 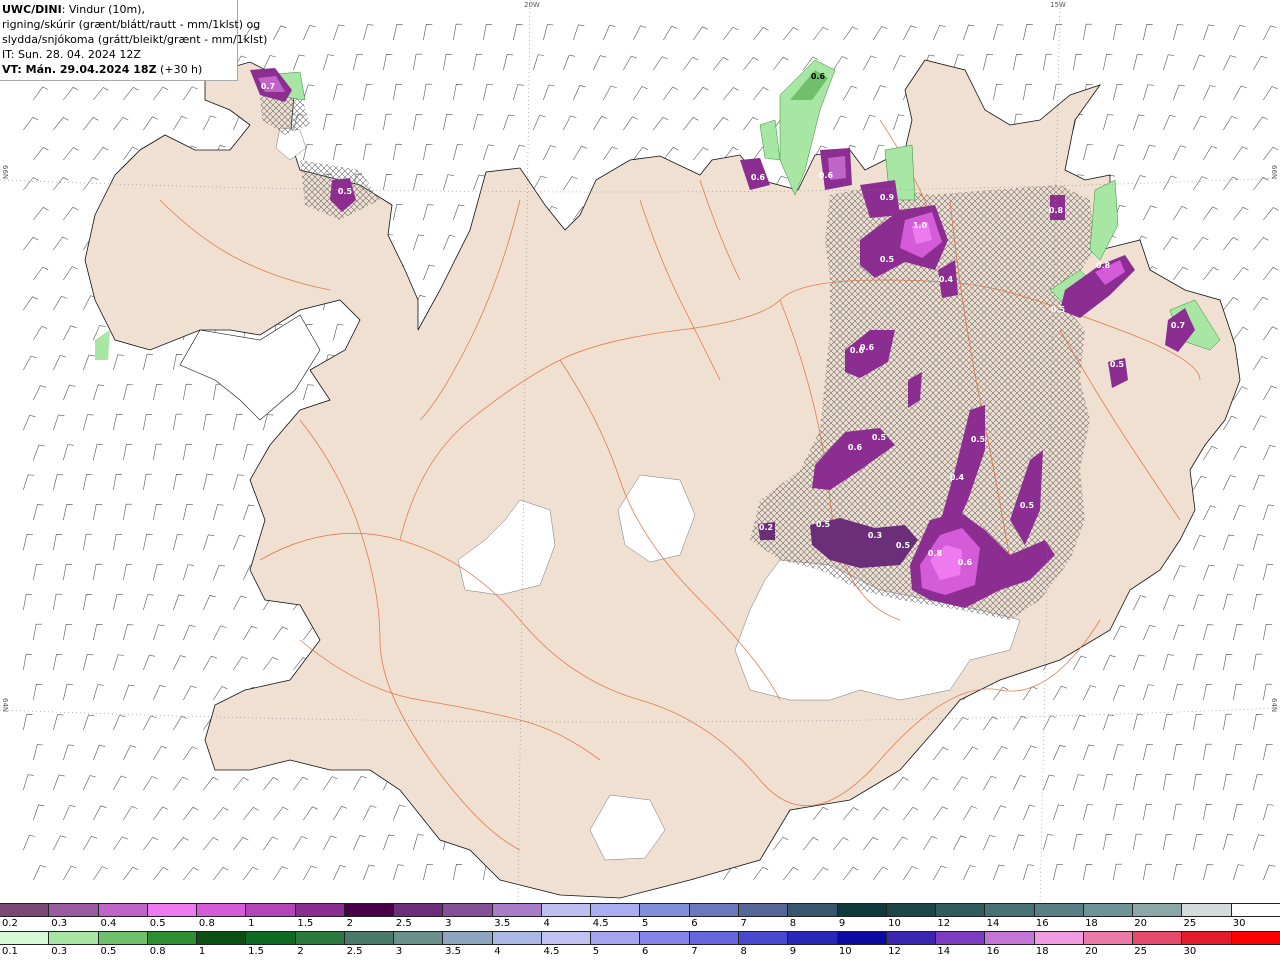 What do you see at coordinates (502, 923) in the screenshot?
I see `scale-label: 3.5` at bounding box center [502, 923].